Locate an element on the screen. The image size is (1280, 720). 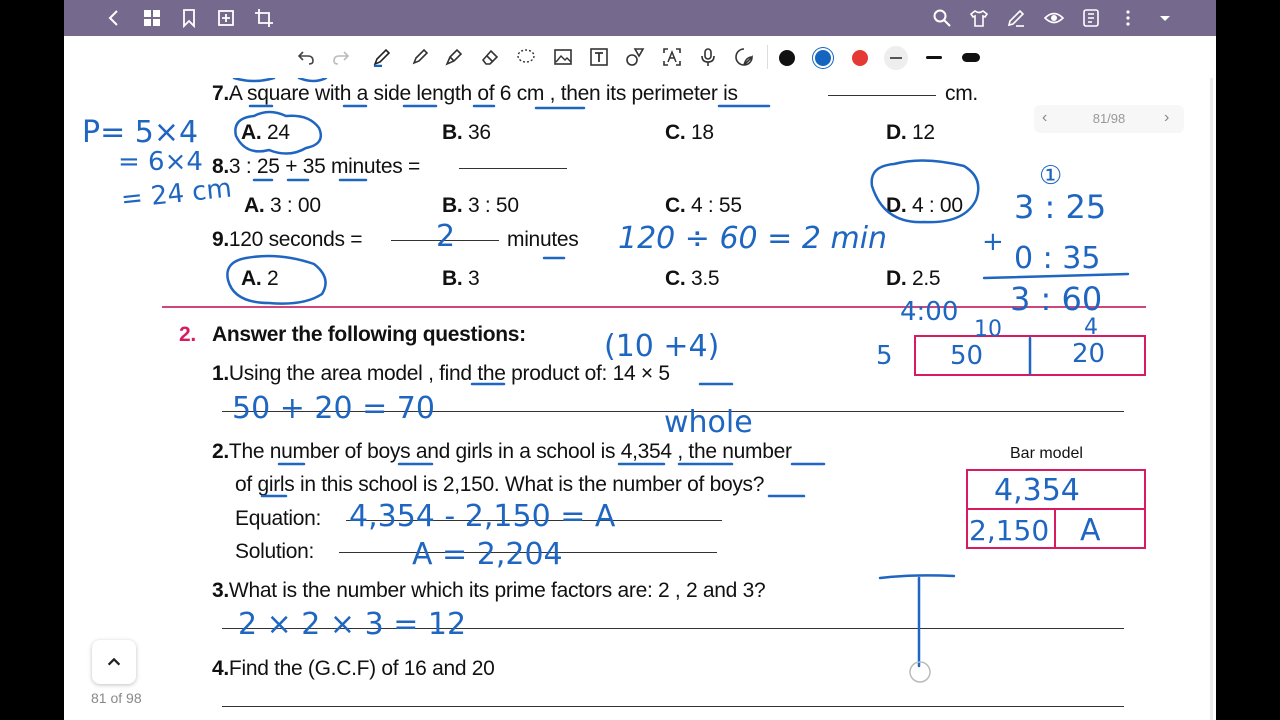
section-divider is located at coordinates (654, 307).